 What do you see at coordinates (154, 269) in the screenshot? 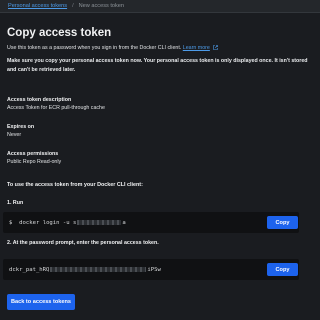
I see `token-end: iPSw` at bounding box center [154, 269].